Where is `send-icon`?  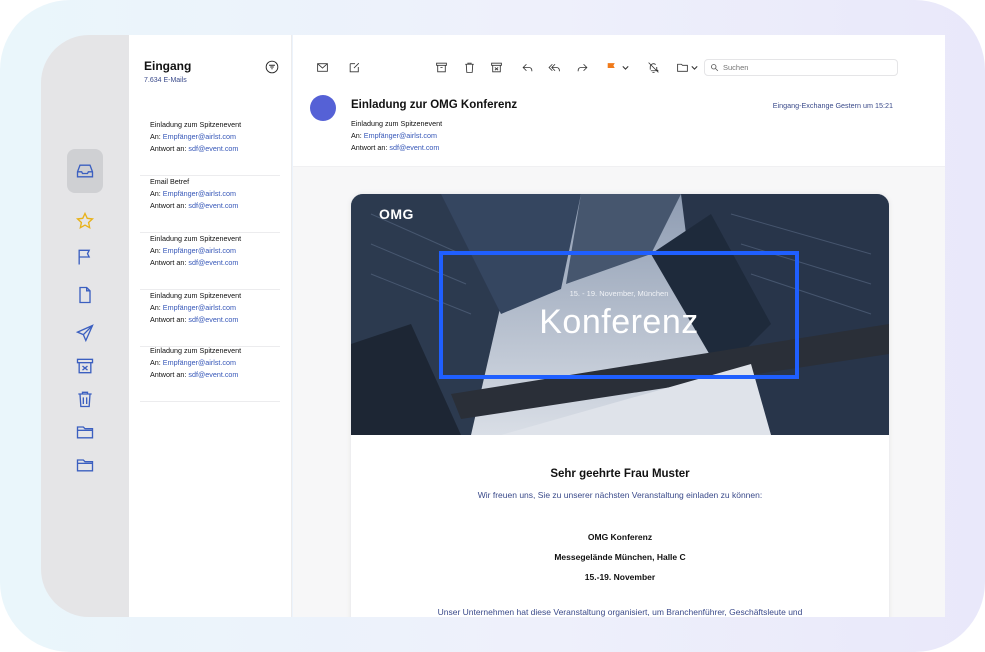 send-icon is located at coordinates (84, 333).